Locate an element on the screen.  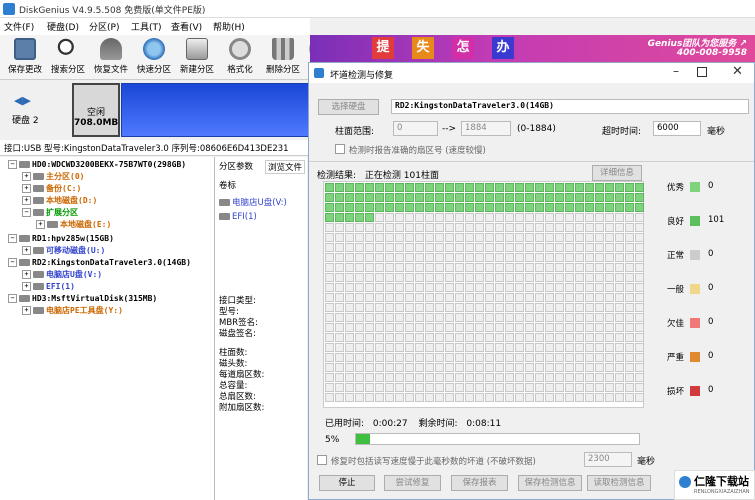
partition-block is located at coordinates (215, 110).